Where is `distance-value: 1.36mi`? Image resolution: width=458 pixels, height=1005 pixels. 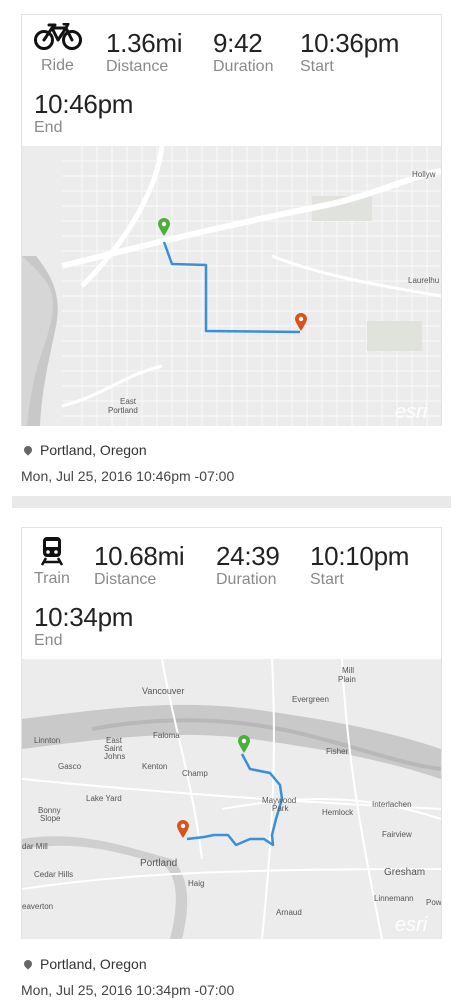 distance-value: 1.36mi is located at coordinates (144, 43).